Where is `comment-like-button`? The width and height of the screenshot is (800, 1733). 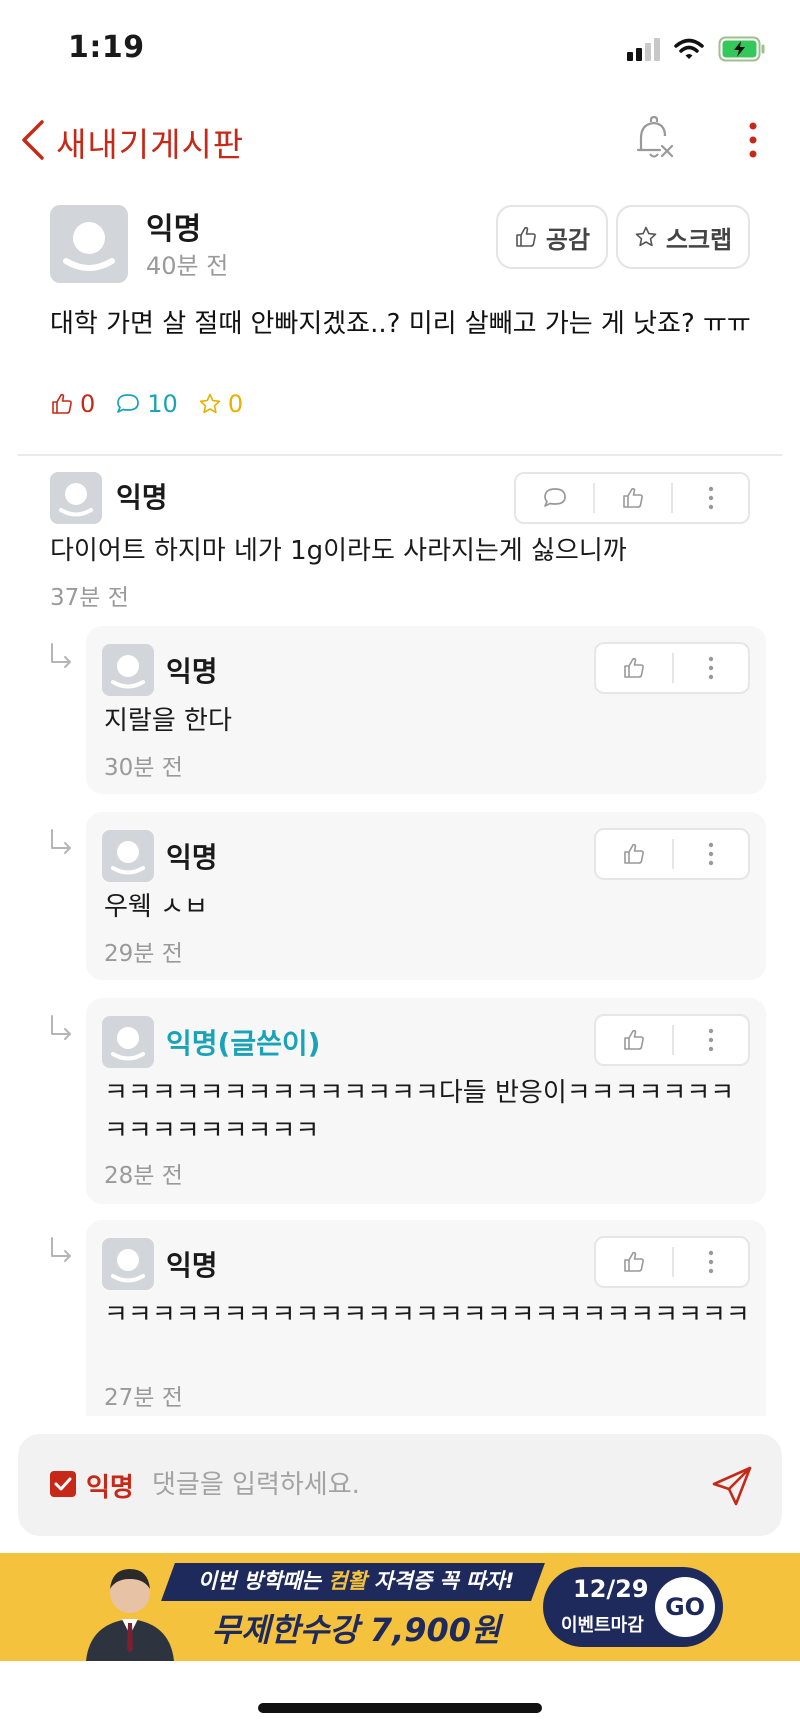 comment-like-button is located at coordinates (633, 498).